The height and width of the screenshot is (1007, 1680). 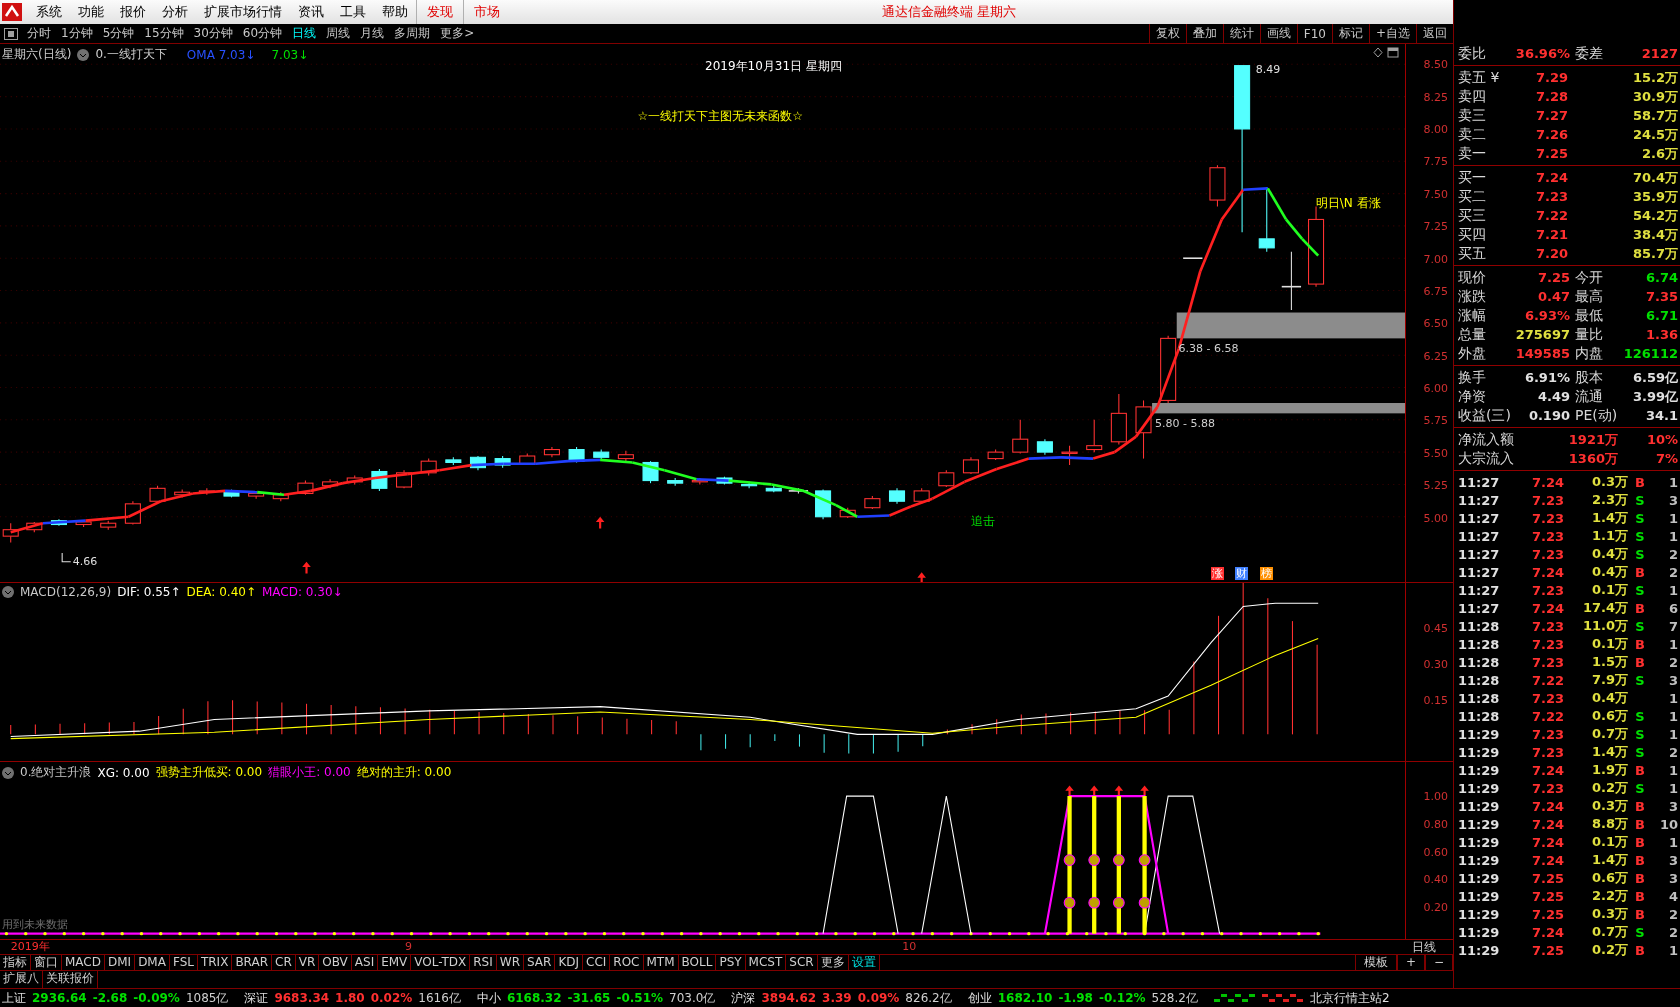 I want to click on menu-item: 市场, so click(x=486, y=12).